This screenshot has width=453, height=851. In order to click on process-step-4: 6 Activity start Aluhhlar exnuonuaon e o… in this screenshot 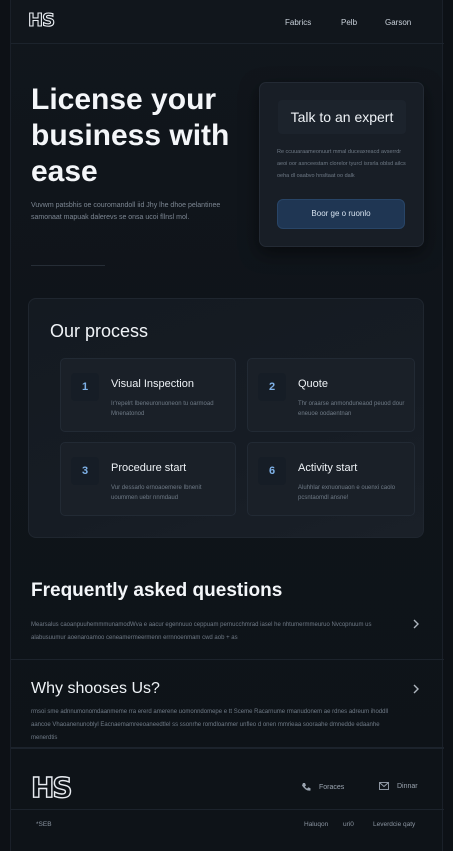, I will do `click(331, 479)`.